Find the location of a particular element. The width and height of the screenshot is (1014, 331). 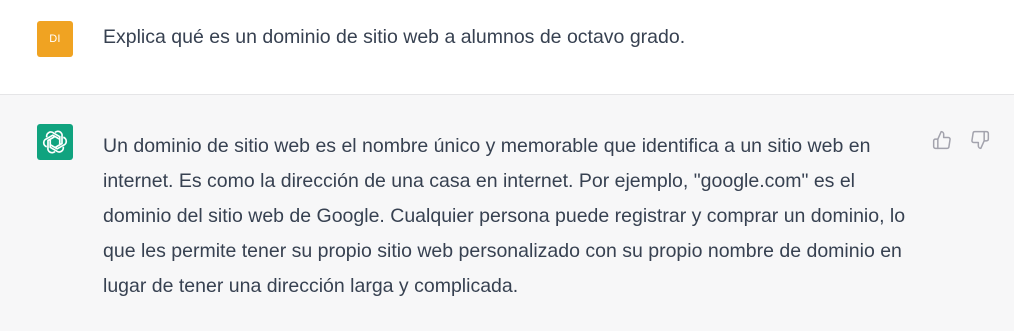

thumbs-up-button is located at coordinates (942, 140).